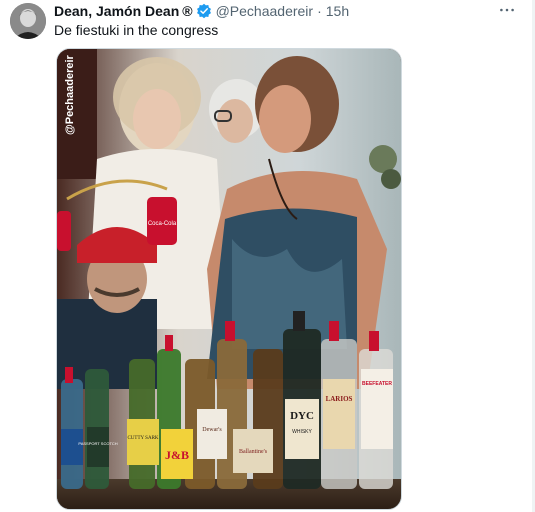  What do you see at coordinates (70, 94) in the screenshot?
I see `watermark: @Pechaadereir` at bounding box center [70, 94].